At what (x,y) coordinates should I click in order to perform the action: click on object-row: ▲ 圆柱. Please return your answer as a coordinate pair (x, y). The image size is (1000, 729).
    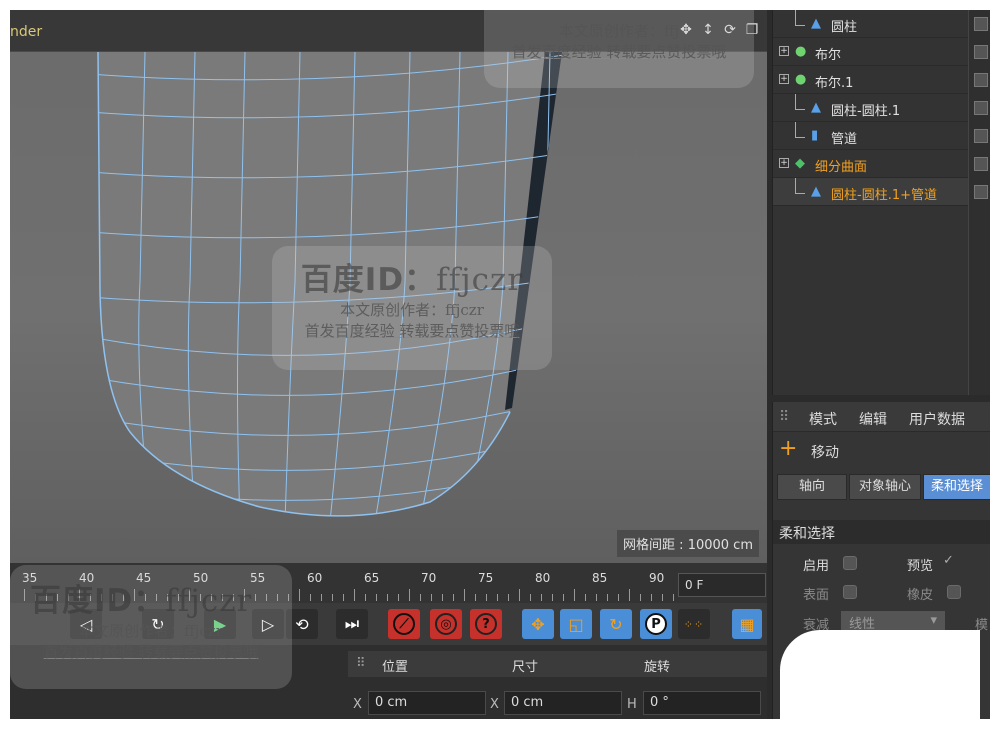
    Looking at the image, I should click on (881, 24).